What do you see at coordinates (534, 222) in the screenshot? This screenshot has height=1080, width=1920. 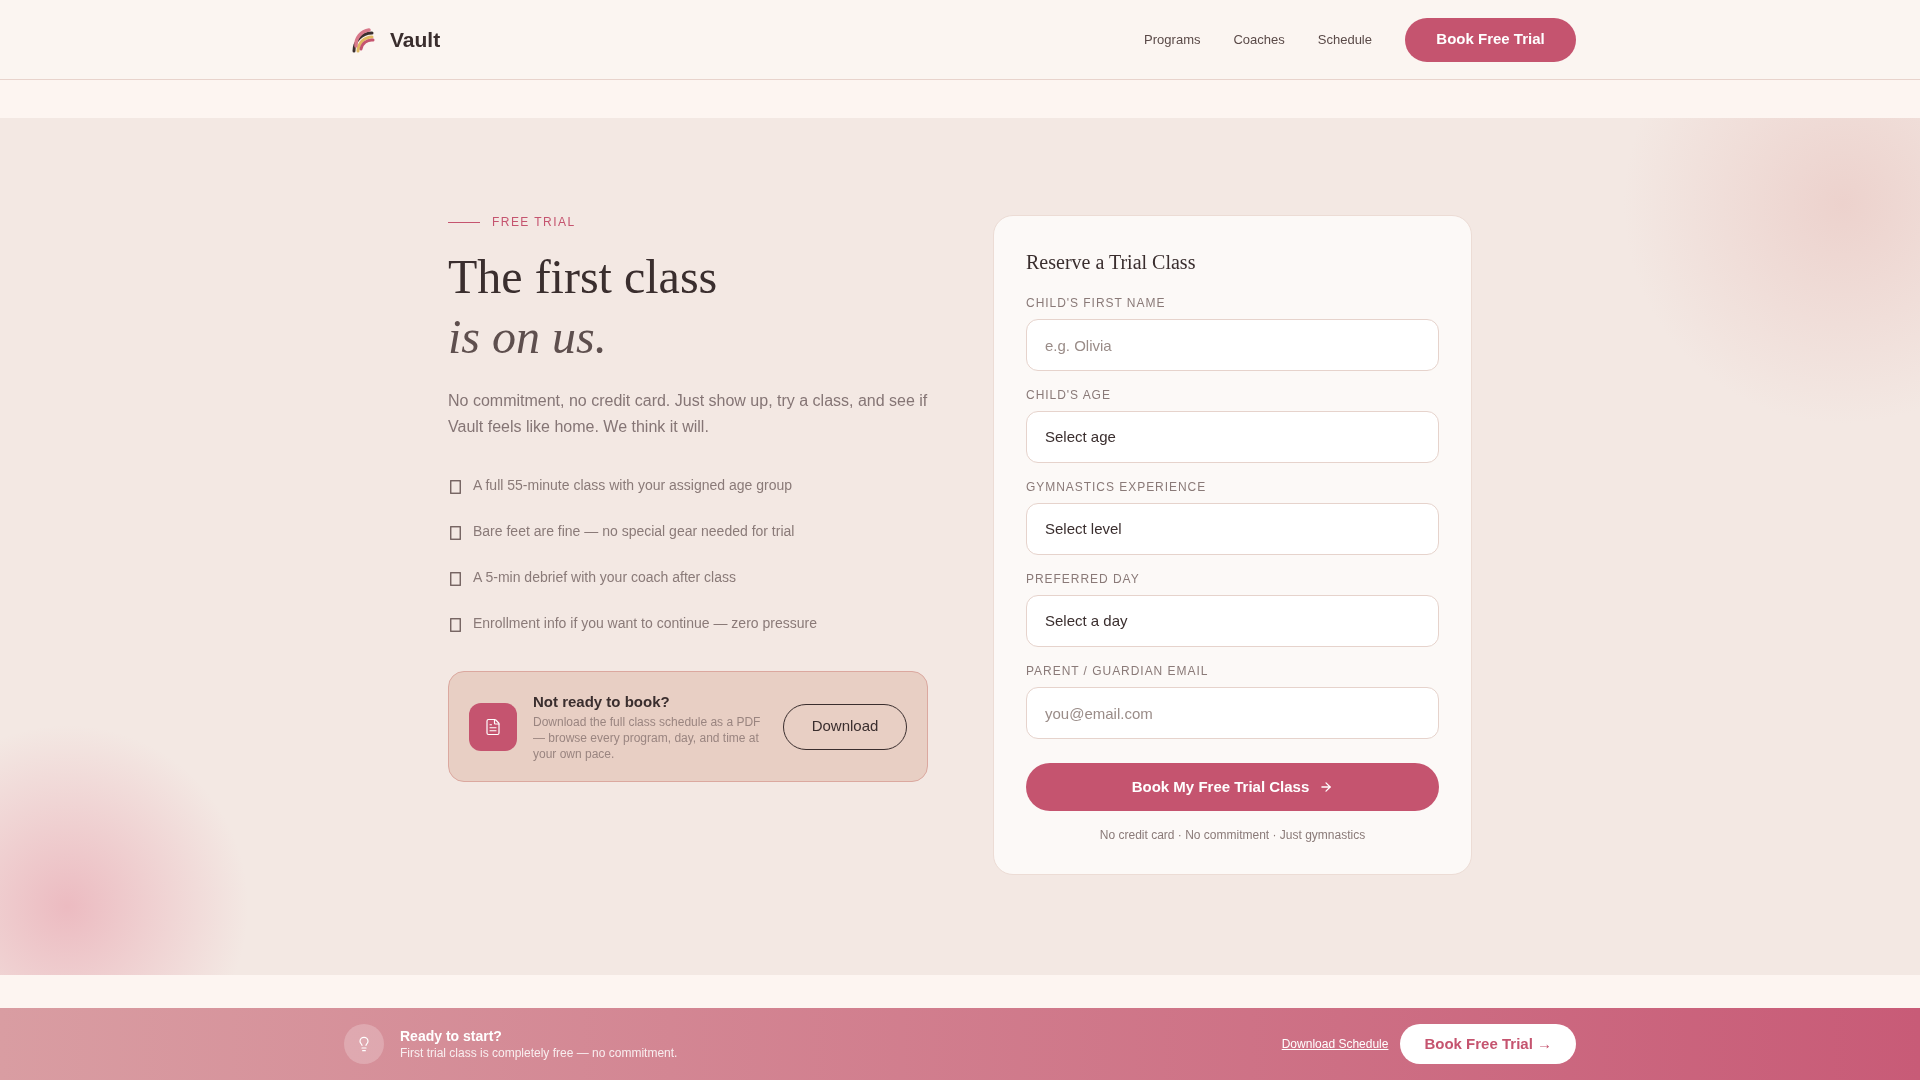 I see `eyebrow-label: FREE TRIAL` at bounding box center [534, 222].